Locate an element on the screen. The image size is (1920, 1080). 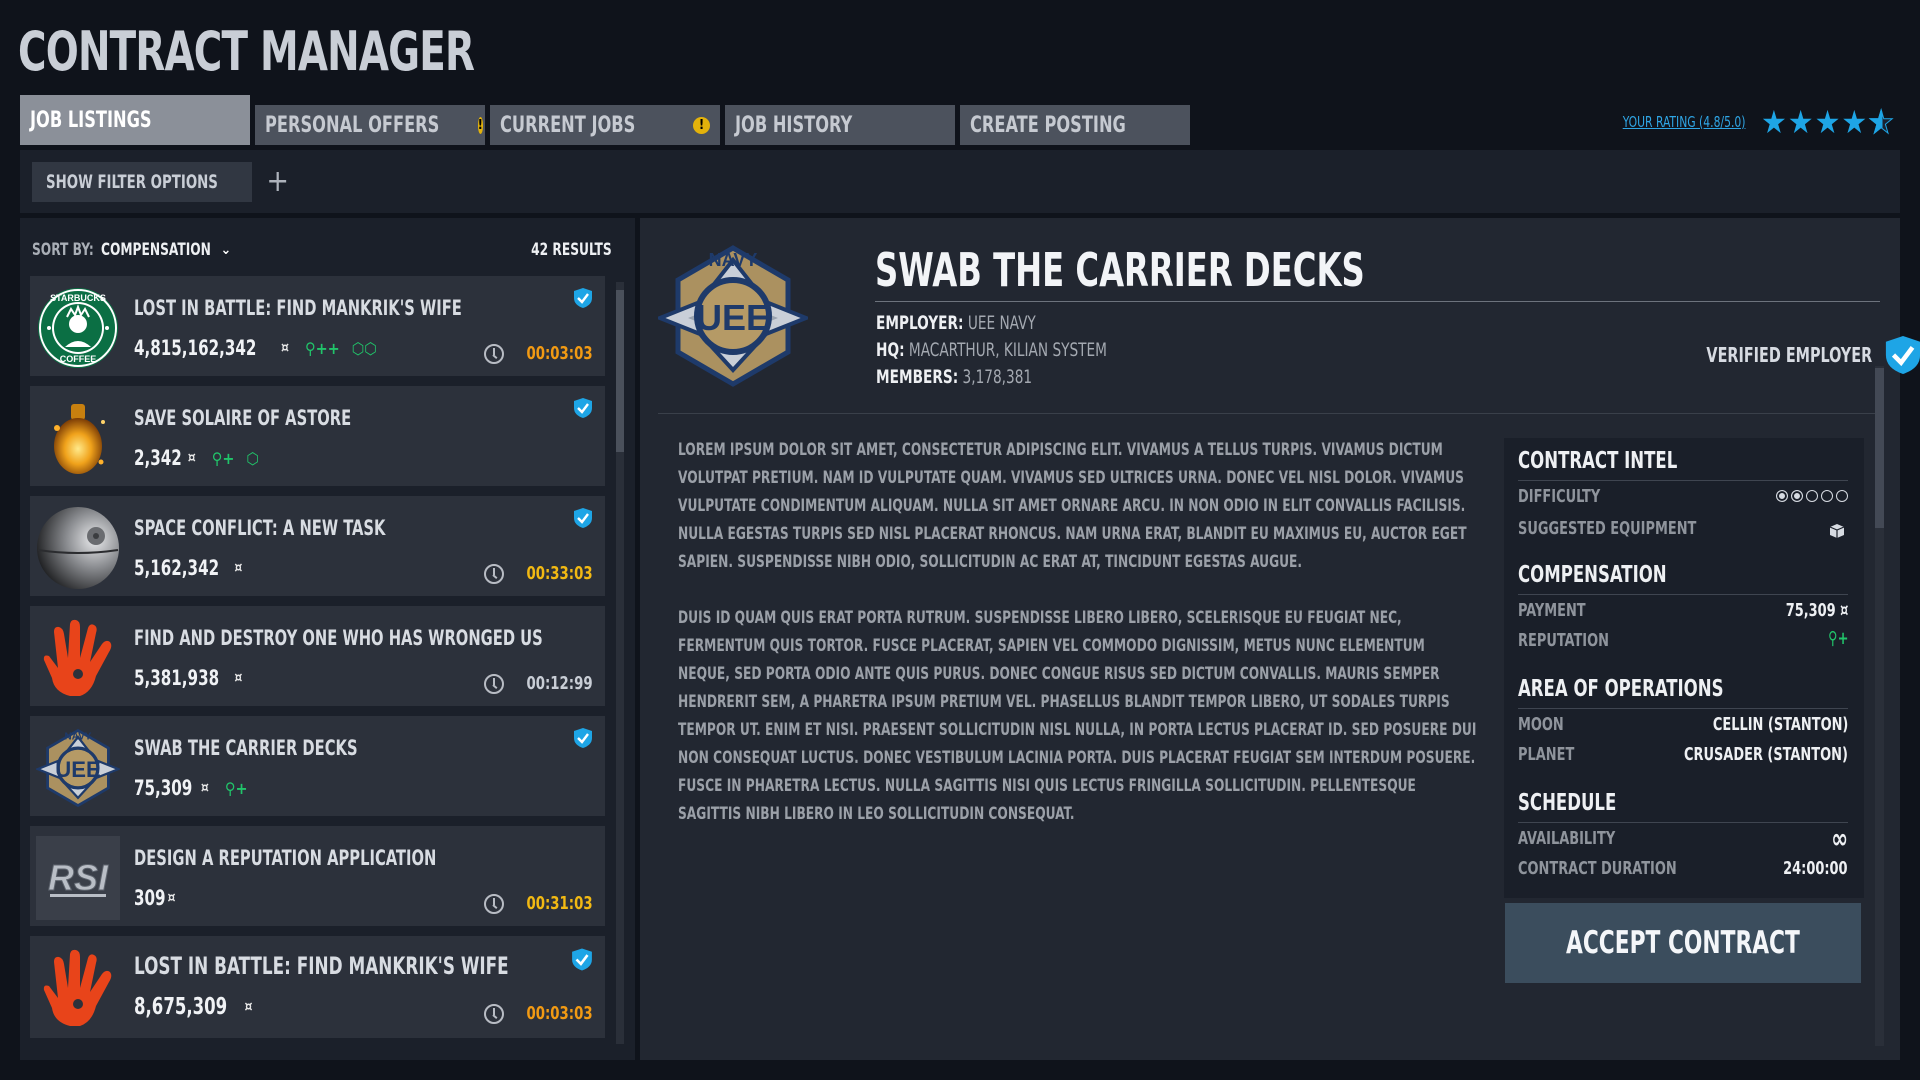
job-title: SPACE CONFLICT: A NEW TASK is located at coordinates (260, 528).